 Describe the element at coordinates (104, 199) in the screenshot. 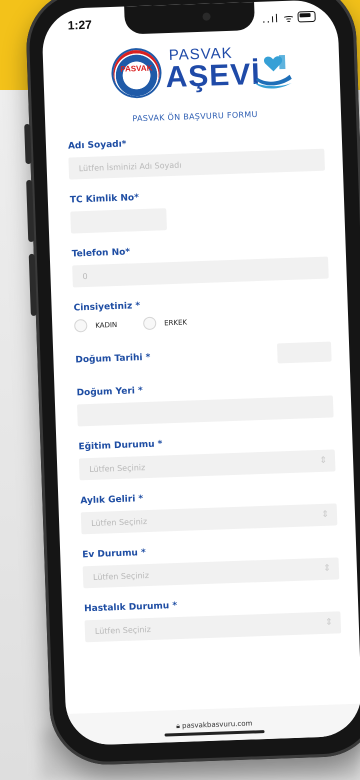

I see `tc-label: TC Kimlik No*` at that location.